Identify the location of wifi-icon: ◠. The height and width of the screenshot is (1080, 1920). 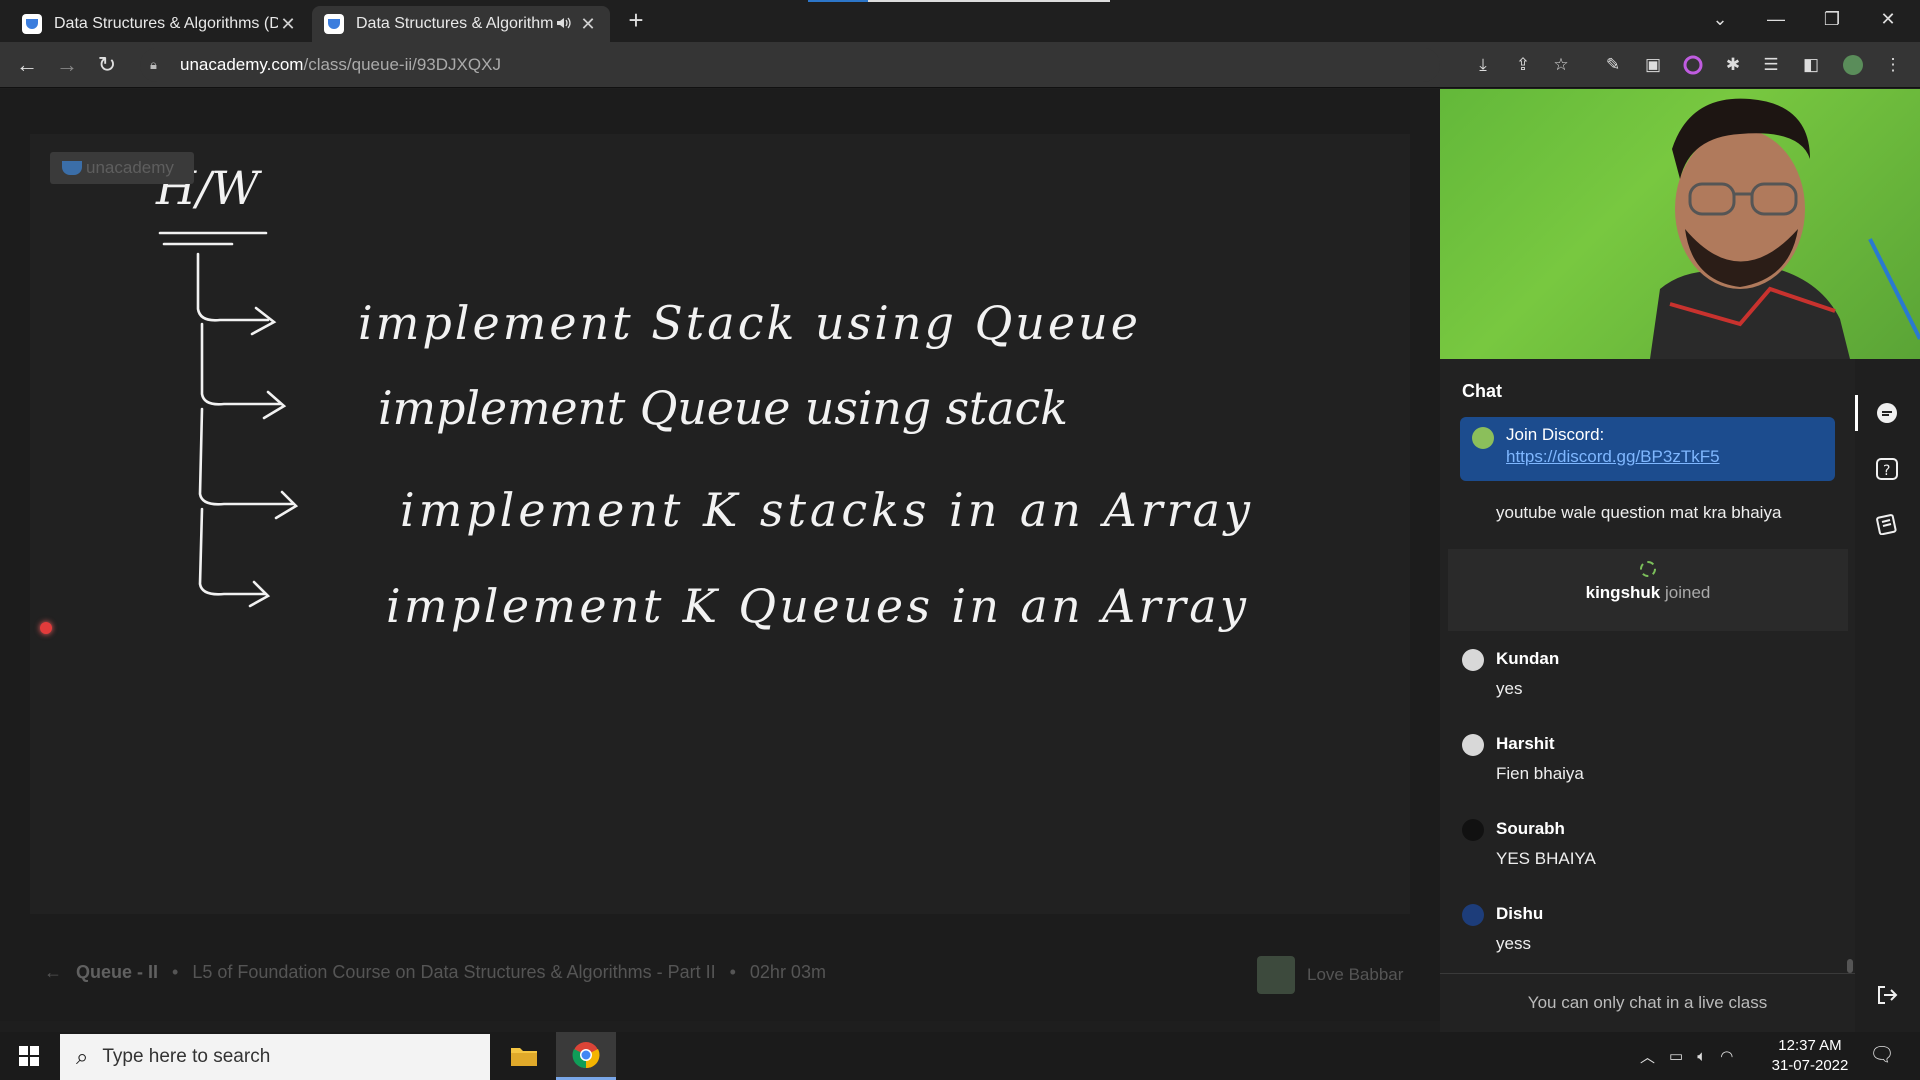
(1726, 1056).